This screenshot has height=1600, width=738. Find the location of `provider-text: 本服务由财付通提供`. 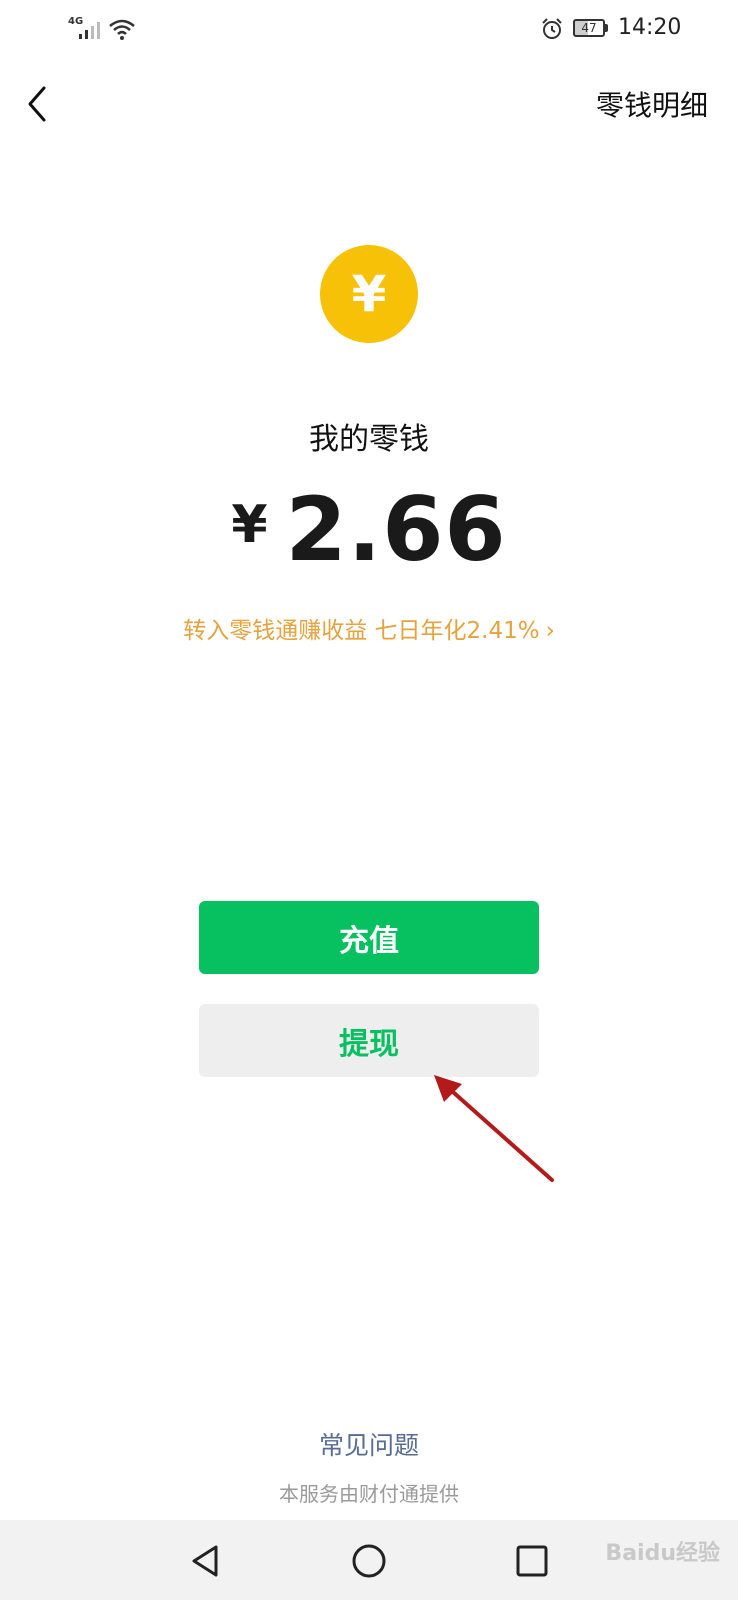

provider-text: 本服务由财付通提供 is located at coordinates (369, 1494).